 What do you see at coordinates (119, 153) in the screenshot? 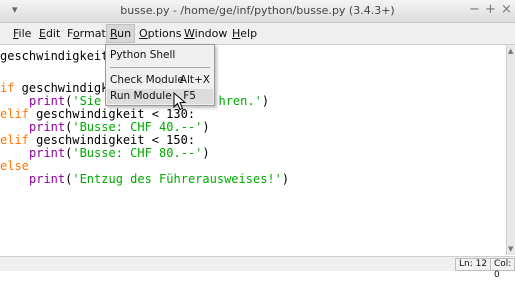
I see `code-line-8: print('Busse: CHF 80.--')` at bounding box center [119, 153].